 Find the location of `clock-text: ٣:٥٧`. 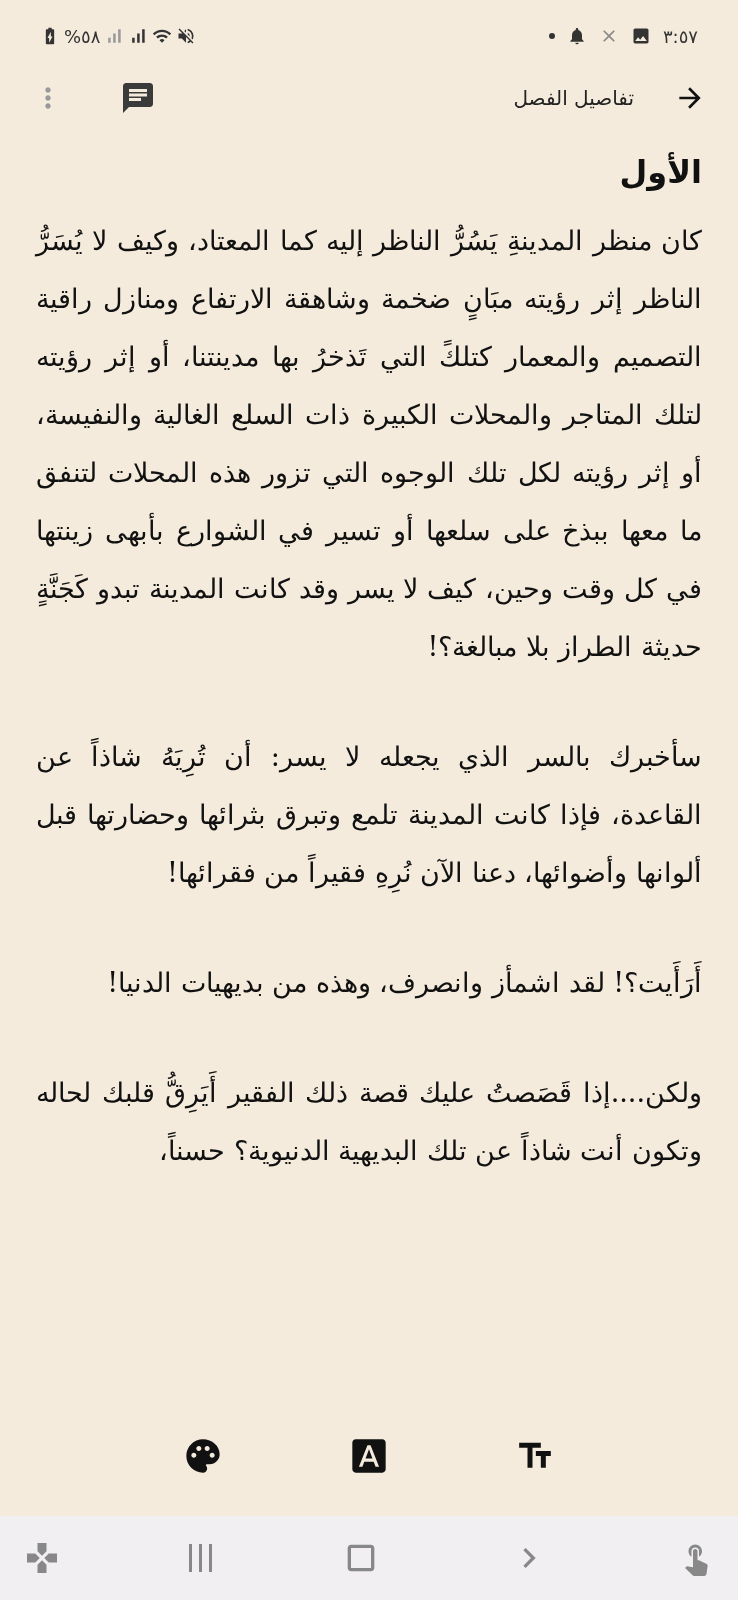

clock-text: ٣:٥٧ is located at coordinates (680, 36).